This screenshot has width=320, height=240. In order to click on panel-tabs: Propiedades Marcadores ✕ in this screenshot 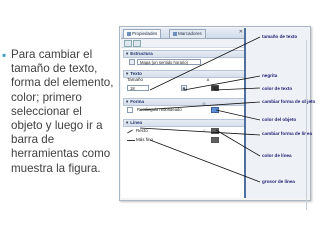, I will do `click(183, 33)`.